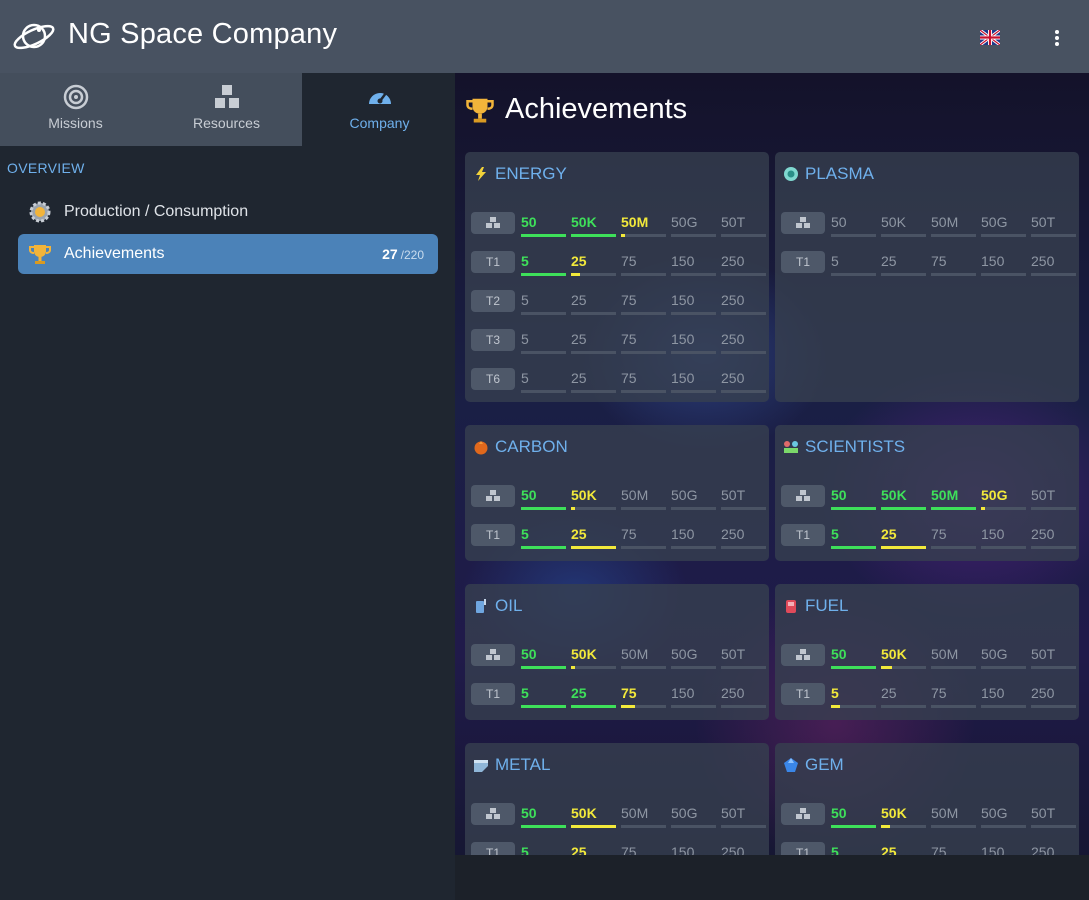 The width and height of the screenshot is (1089, 900). I want to click on achievement-row: T3 5 25 75 150 250, so click(618, 342).